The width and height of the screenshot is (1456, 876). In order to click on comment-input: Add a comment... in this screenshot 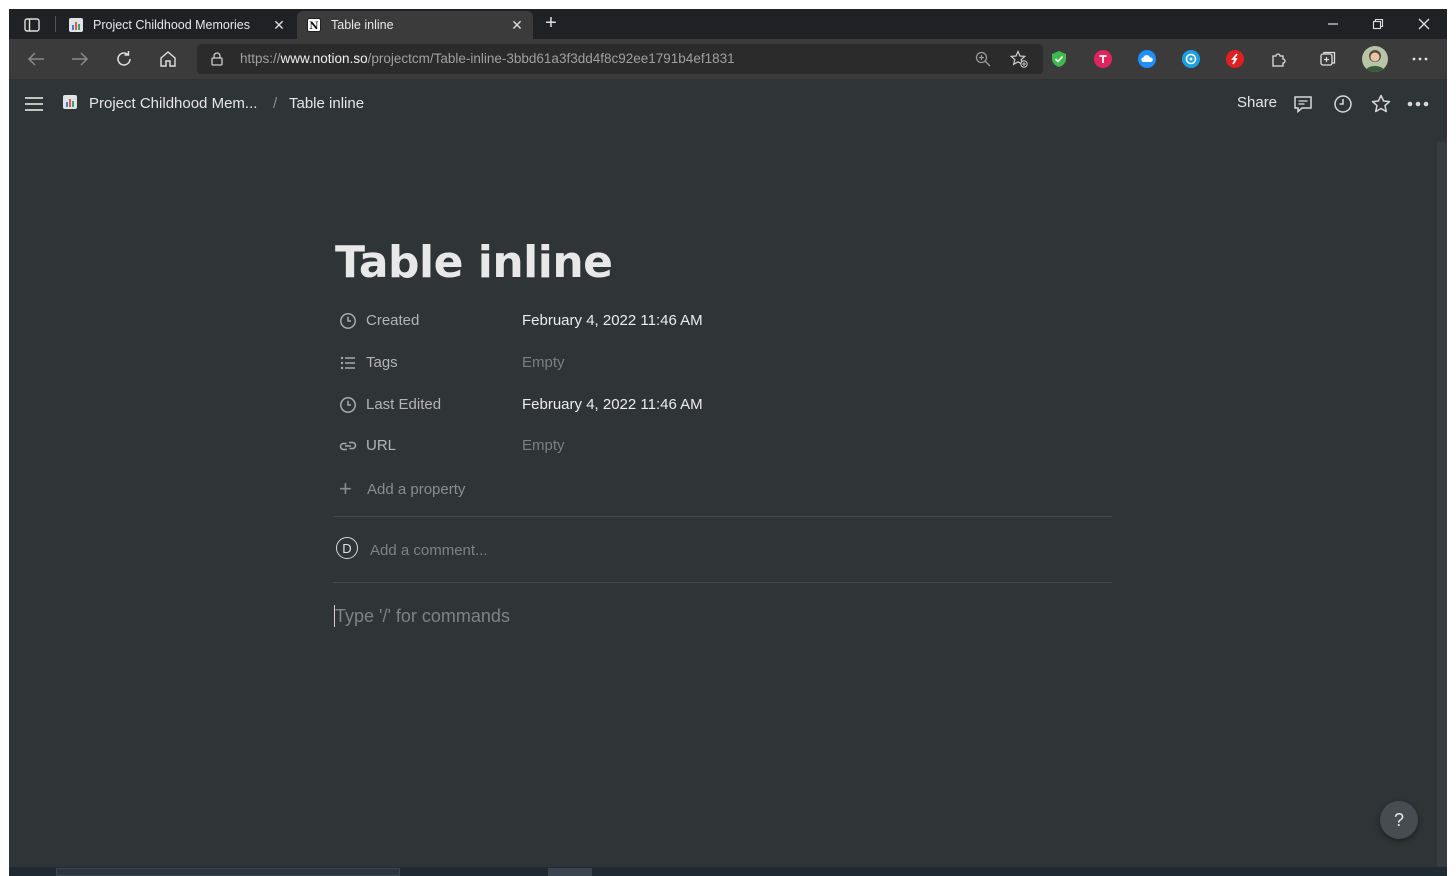, I will do `click(429, 550)`.